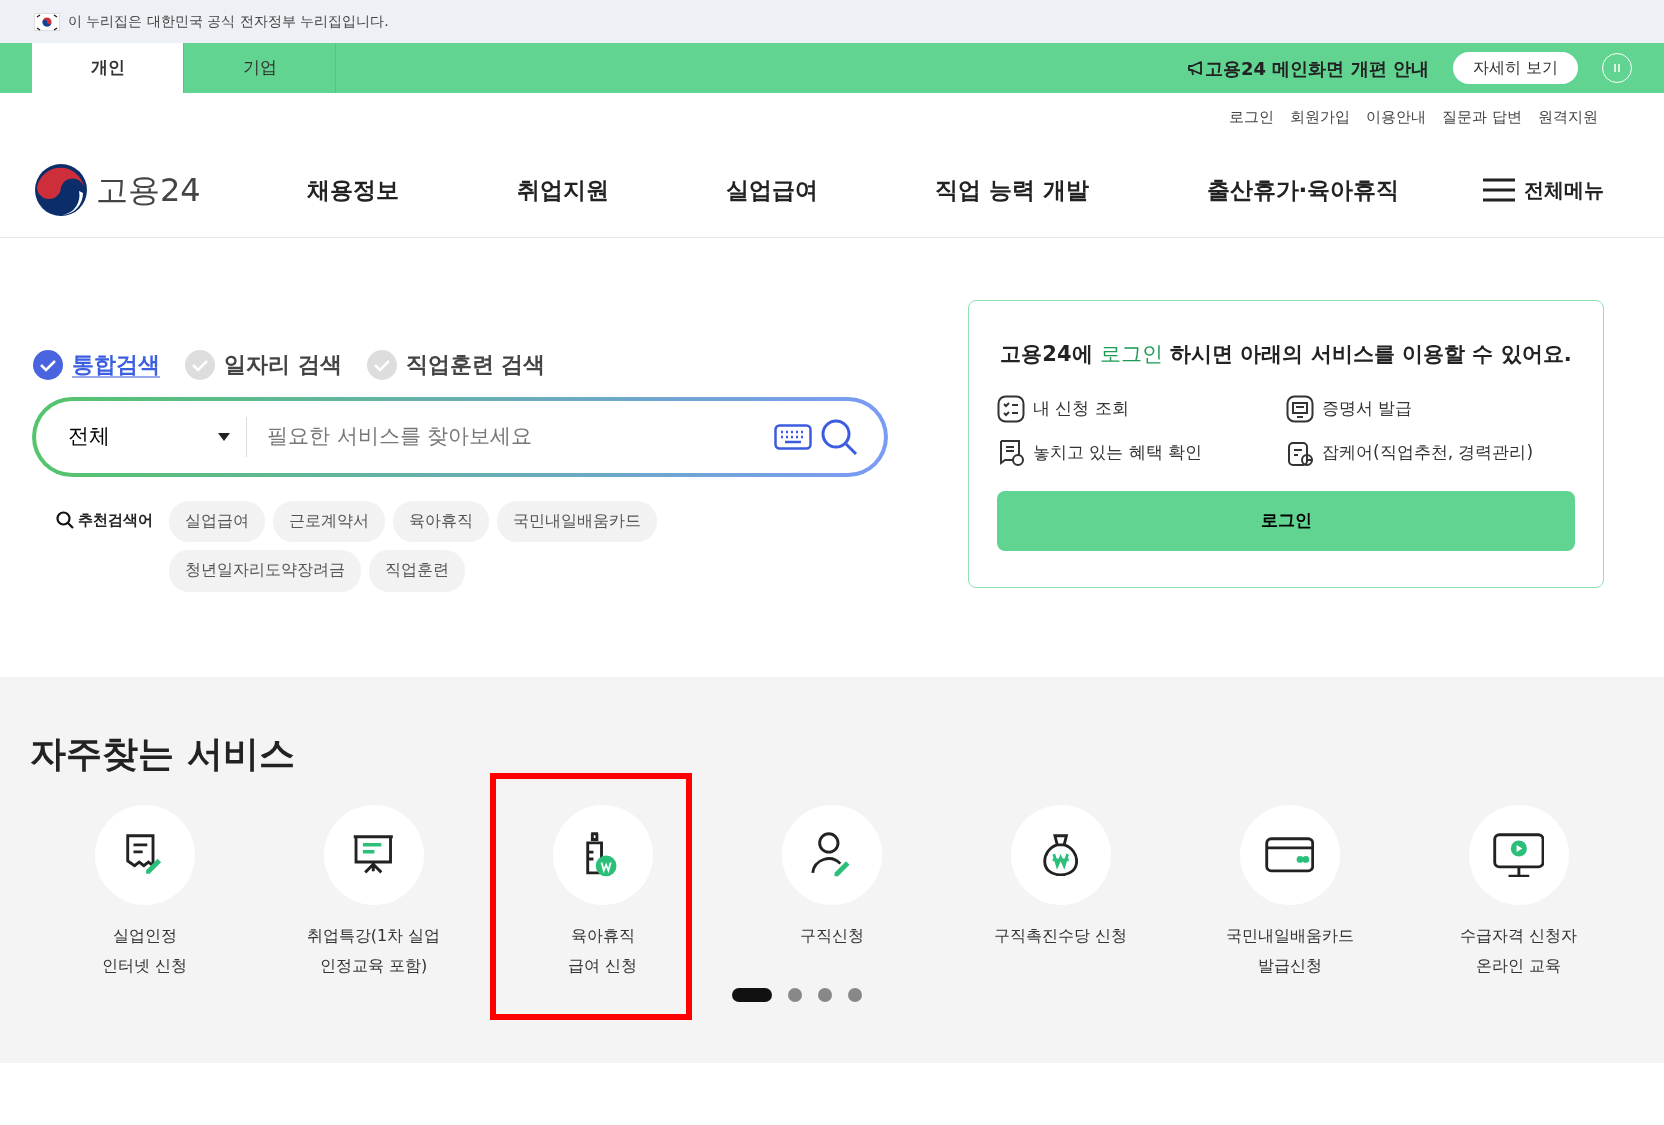 Image resolution: width=1664 pixels, height=1125 pixels. I want to click on search-tab: 직업훈련 검색, so click(475, 364).